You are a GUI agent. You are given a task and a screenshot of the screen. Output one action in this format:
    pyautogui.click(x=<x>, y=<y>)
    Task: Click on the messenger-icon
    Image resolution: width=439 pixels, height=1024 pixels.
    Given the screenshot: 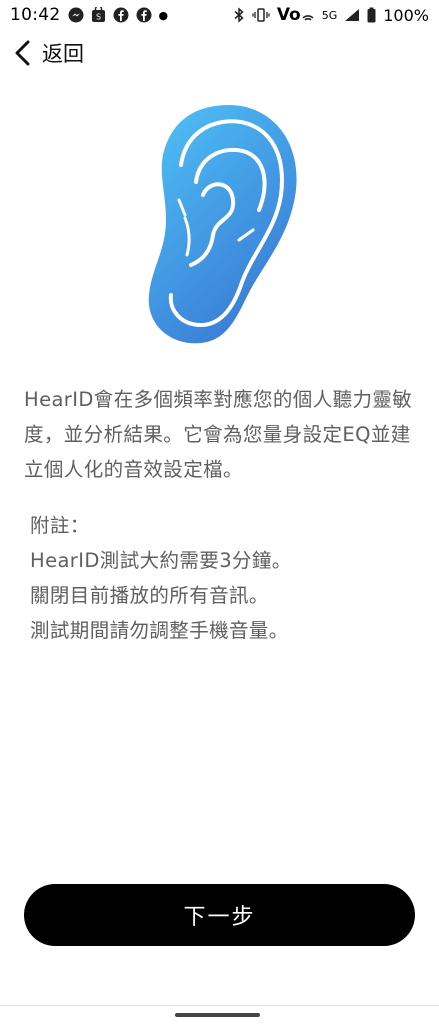 What is the action you would take?
    pyautogui.click(x=76, y=15)
    